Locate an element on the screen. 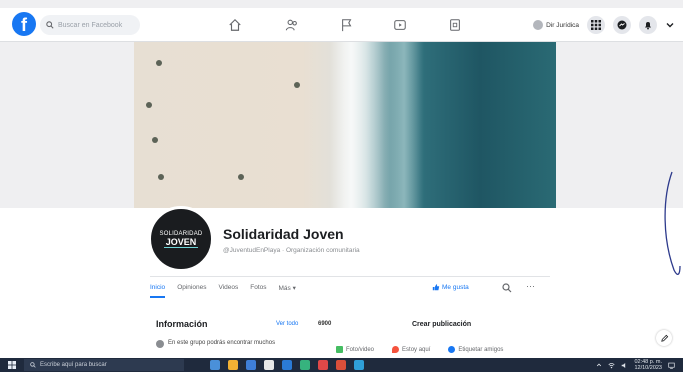 This screenshot has height=372, width=683. cover-wave-foam is located at coordinates (360, 125).